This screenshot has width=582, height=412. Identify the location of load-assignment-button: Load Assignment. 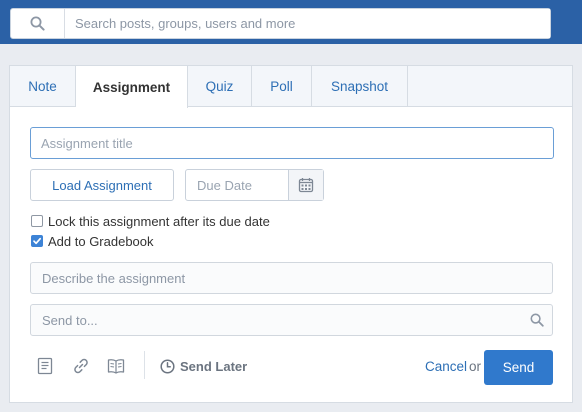
(102, 185).